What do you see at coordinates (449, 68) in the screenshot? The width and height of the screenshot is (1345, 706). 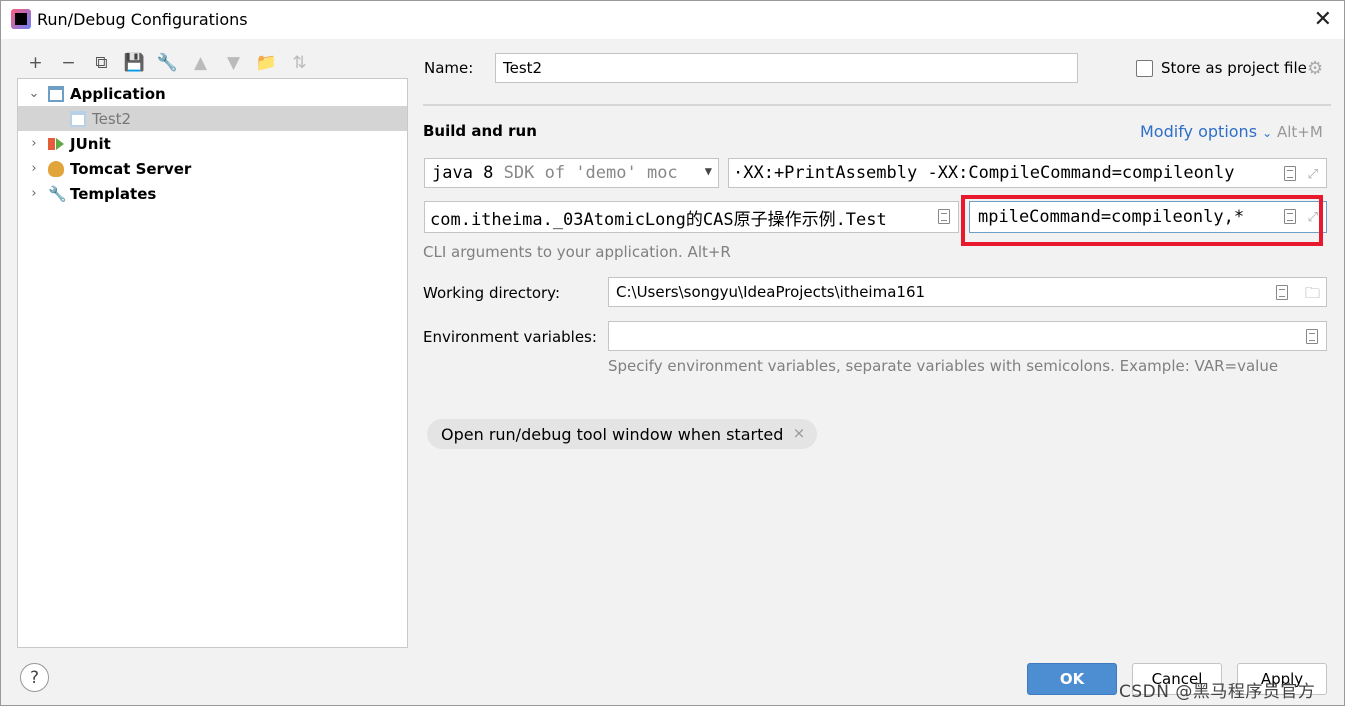 I see `name-label: Name:` at bounding box center [449, 68].